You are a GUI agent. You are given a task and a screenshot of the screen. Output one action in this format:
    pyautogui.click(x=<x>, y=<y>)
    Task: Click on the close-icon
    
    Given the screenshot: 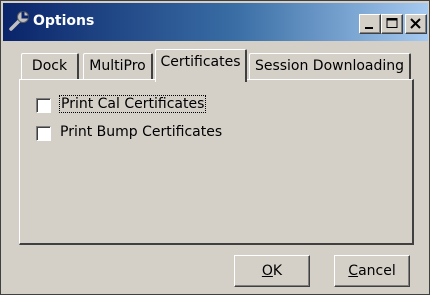 What is the action you would take?
    pyautogui.click(x=415, y=23)
    